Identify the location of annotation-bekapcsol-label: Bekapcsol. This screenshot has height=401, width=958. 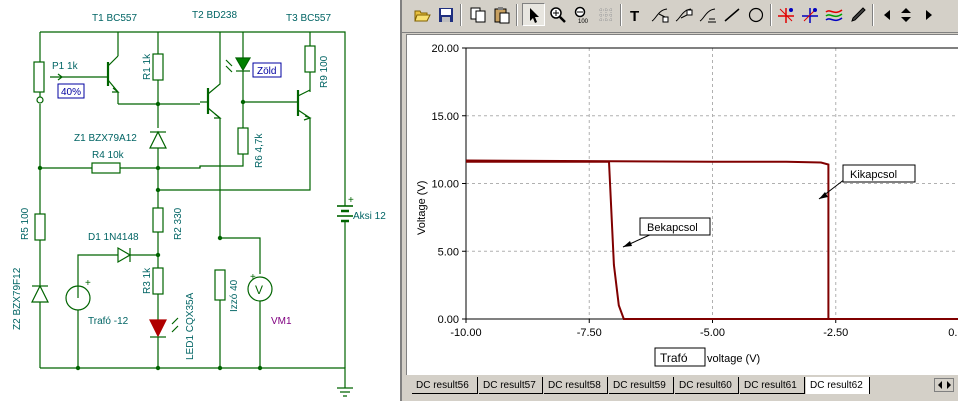
(672, 228).